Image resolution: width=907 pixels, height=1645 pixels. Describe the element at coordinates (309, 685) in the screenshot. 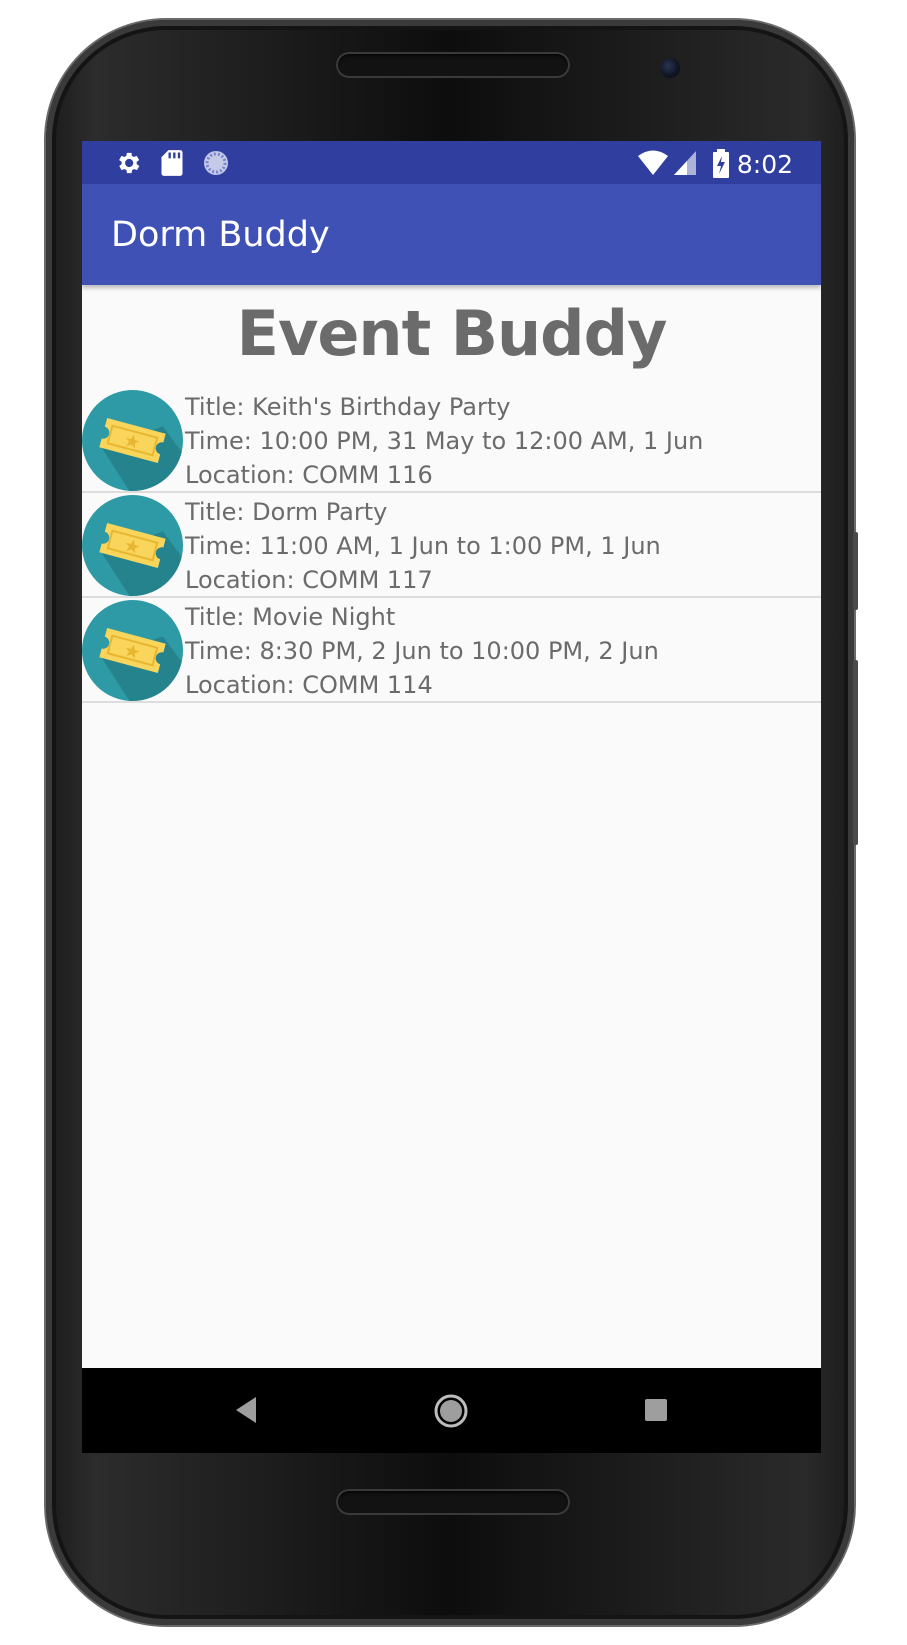

I see `event-location: Location: COMM 114` at that location.